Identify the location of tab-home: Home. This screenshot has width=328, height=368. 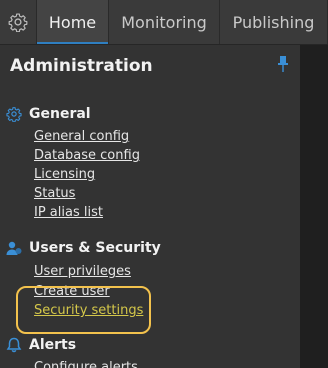
(73, 22).